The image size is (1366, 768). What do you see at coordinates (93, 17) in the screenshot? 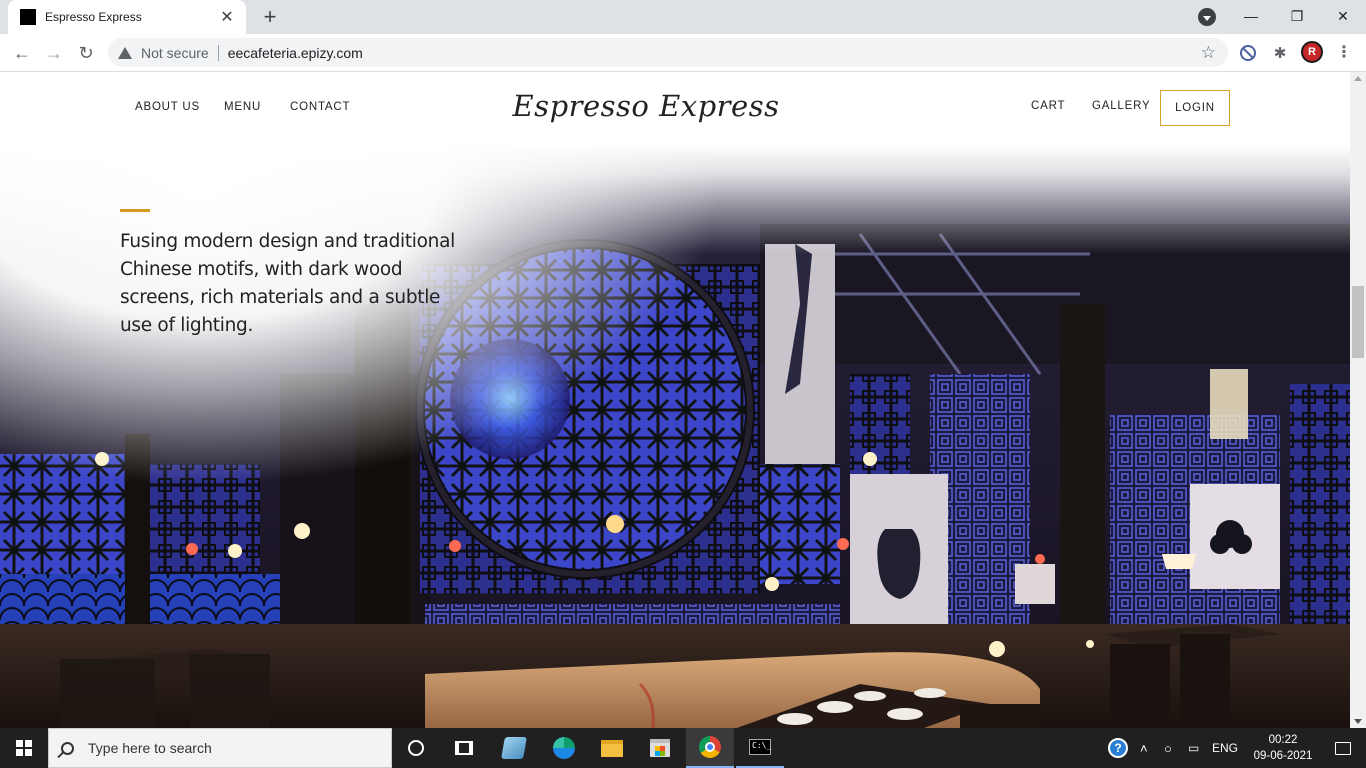
I see `tab-title: Espresso Express` at bounding box center [93, 17].